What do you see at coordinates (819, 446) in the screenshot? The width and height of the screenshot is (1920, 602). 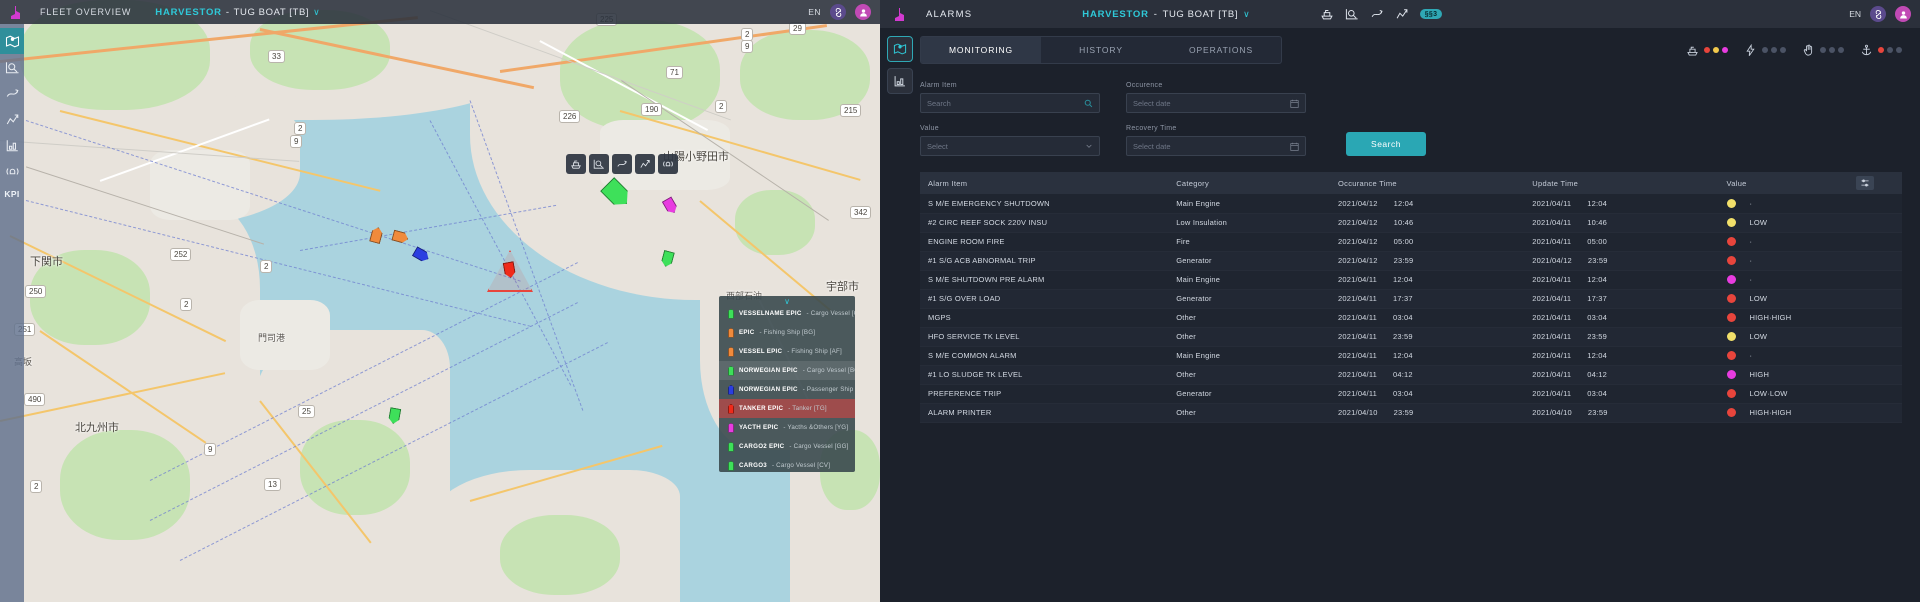 I see `legend-vessel-desc: - Cargo Vessel [GG]` at bounding box center [819, 446].